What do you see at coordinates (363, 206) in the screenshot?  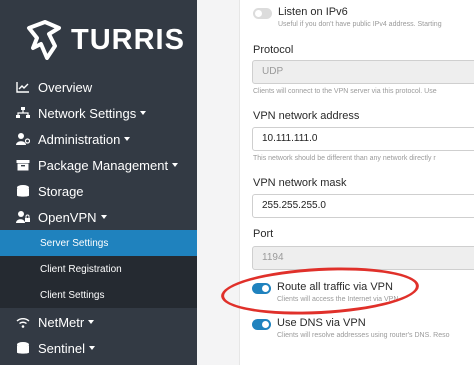 I see `vpn-network-mask-input: 255.255.255.0` at bounding box center [363, 206].